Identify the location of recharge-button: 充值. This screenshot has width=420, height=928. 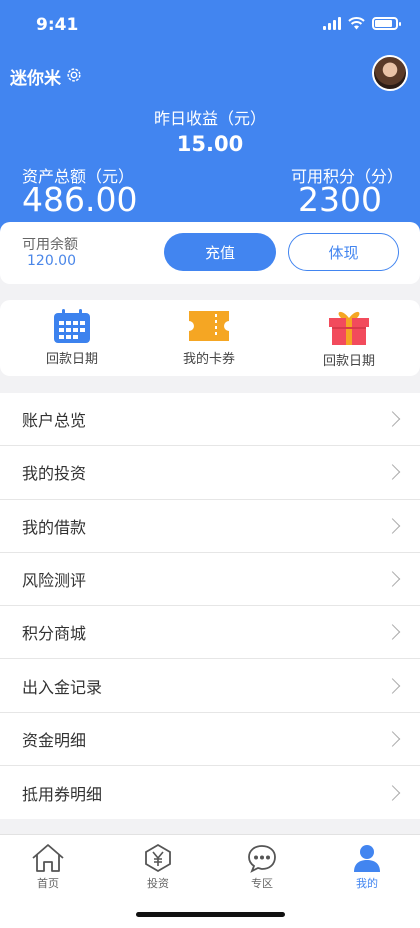
(220, 252).